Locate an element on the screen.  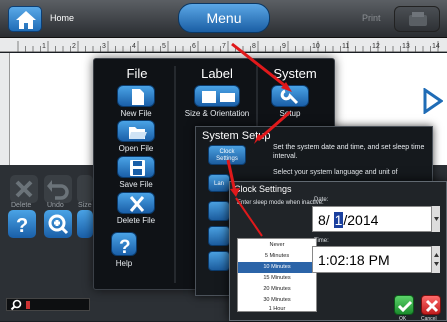
delete-button is located at coordinates (24, 189).